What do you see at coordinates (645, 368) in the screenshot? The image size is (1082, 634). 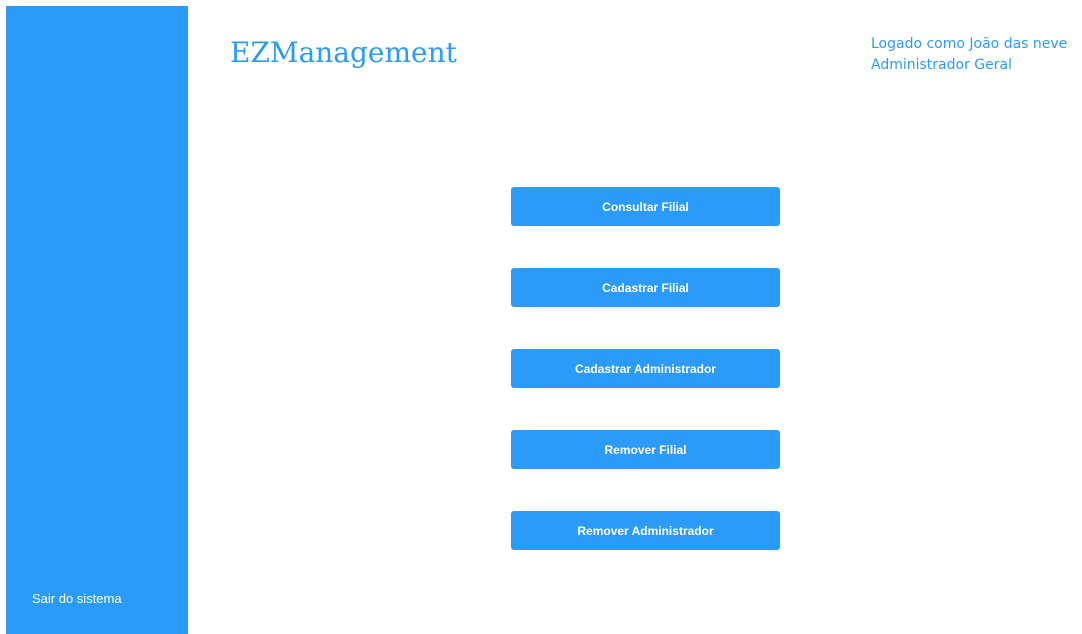 I see `cadastrar-administrador-button: Cadastrar Administrador` at bounding box center [645, 368].